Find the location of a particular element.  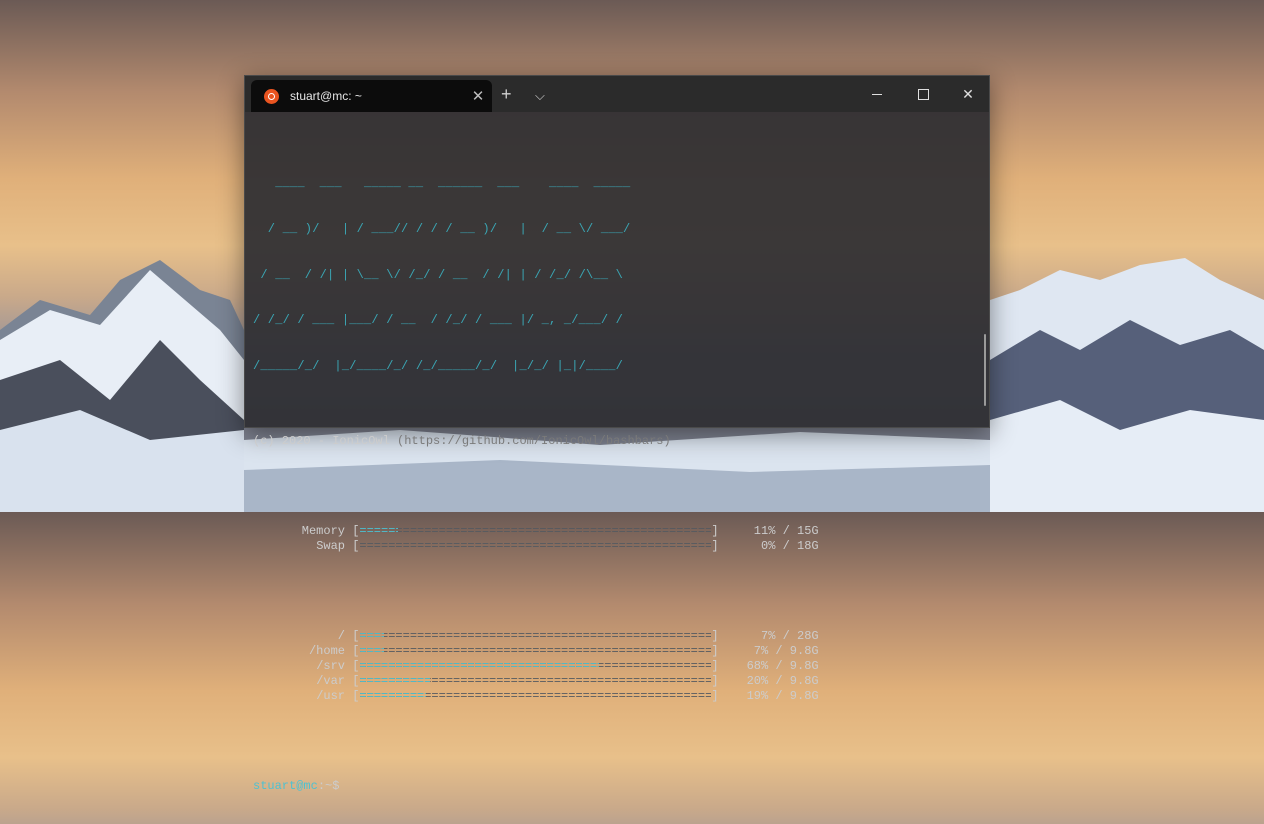

usage-stat: 0% / 18G is located at coordinates (790, 546).